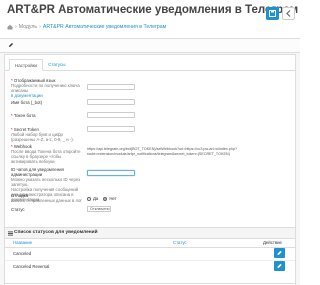  What do you see at coordinates (150, 266) in the screenshot?
I see `table-row: Canceled Reversal` at bounding box center [150, 266].